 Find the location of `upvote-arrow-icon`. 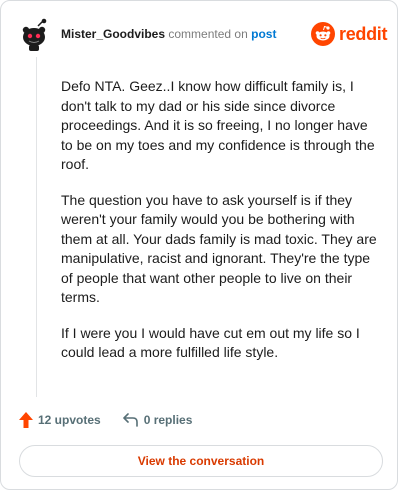

upvote-arrow-icon is located at coordinates (26, 420).